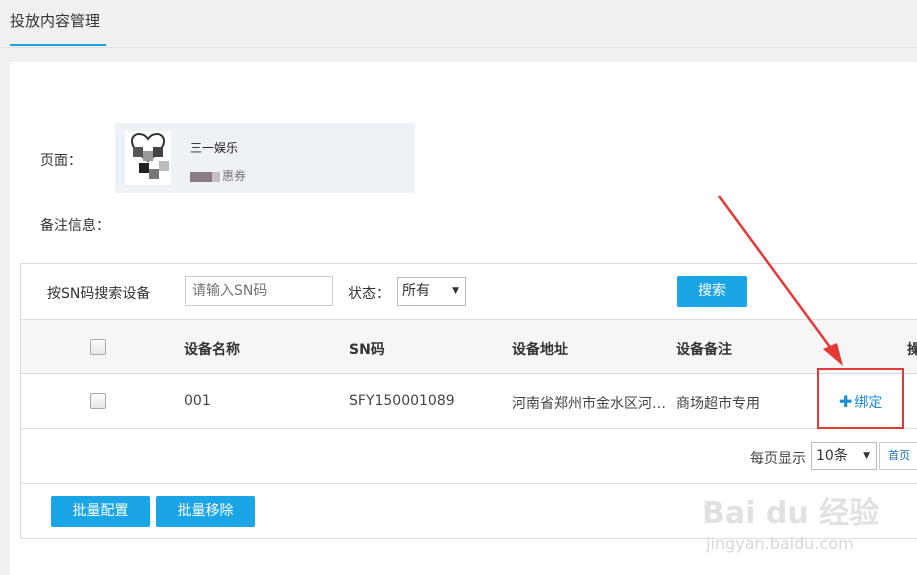  Describe the element at coordinates (265, 158) in the screenshot. I see `page-preview-card: 三一娱乐 惠券` at that location.